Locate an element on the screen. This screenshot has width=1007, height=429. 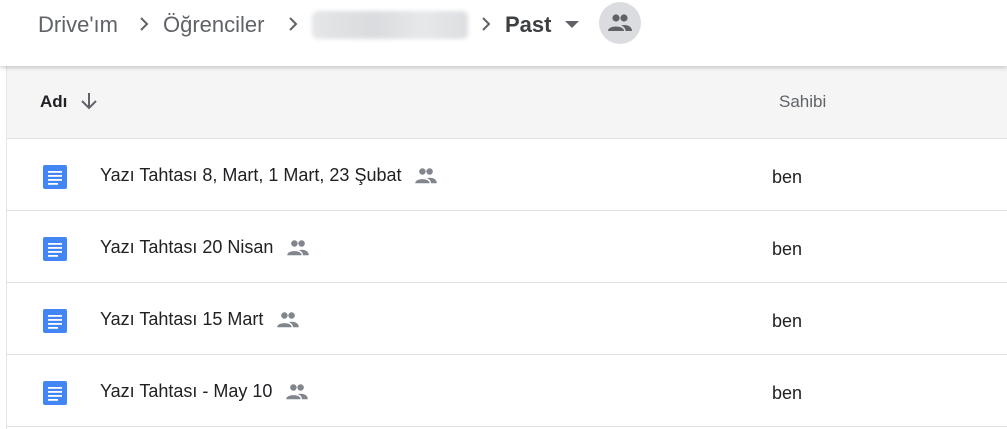
chevron-down-icon is located at coordinates (572, 24).